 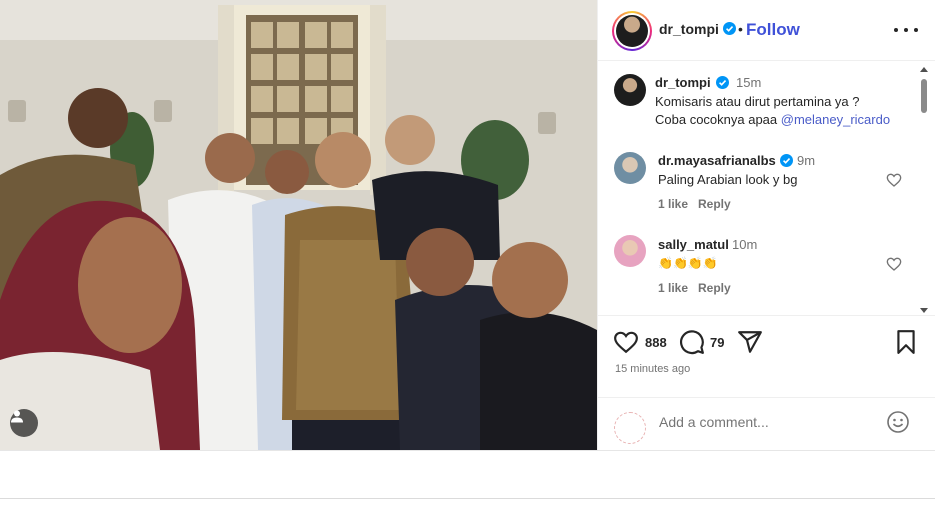 I want to click on likes-count: 888, so click(x=656, y=342).